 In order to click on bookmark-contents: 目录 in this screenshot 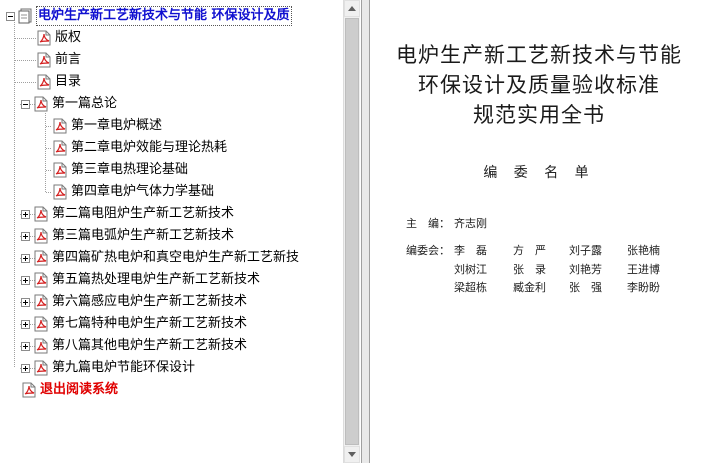, I will do `click(59, 82)`.